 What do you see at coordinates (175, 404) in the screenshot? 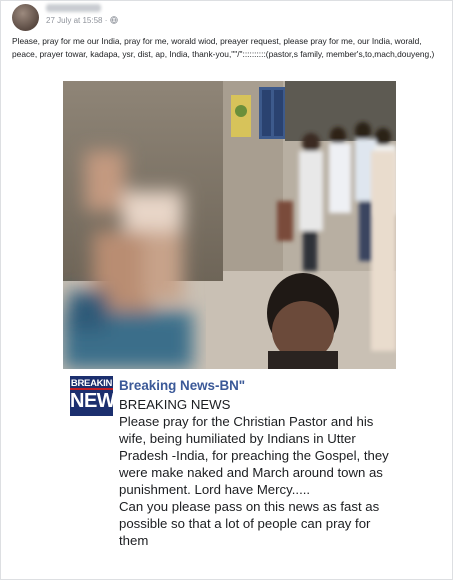
I see `news-heading: BREAKING NEWS` at bounding box center [175, 404].